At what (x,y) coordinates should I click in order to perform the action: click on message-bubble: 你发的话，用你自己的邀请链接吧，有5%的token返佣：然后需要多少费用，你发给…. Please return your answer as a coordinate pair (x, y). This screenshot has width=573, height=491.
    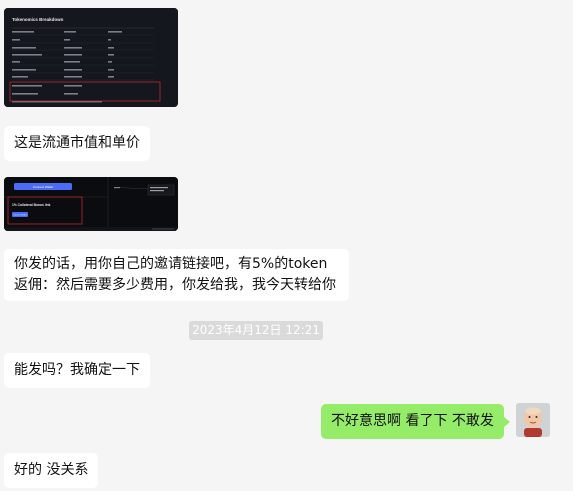
    Looking at the image, I should click on (176, 275).